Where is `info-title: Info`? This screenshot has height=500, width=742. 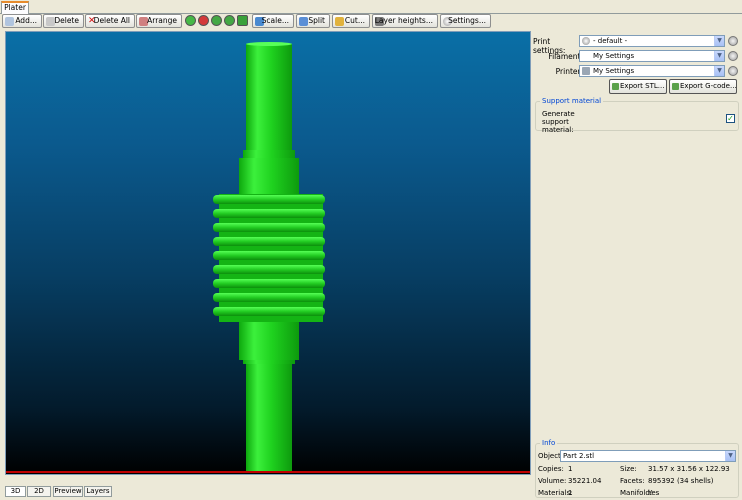
info-title: Info is located at coordinates (549, 443).